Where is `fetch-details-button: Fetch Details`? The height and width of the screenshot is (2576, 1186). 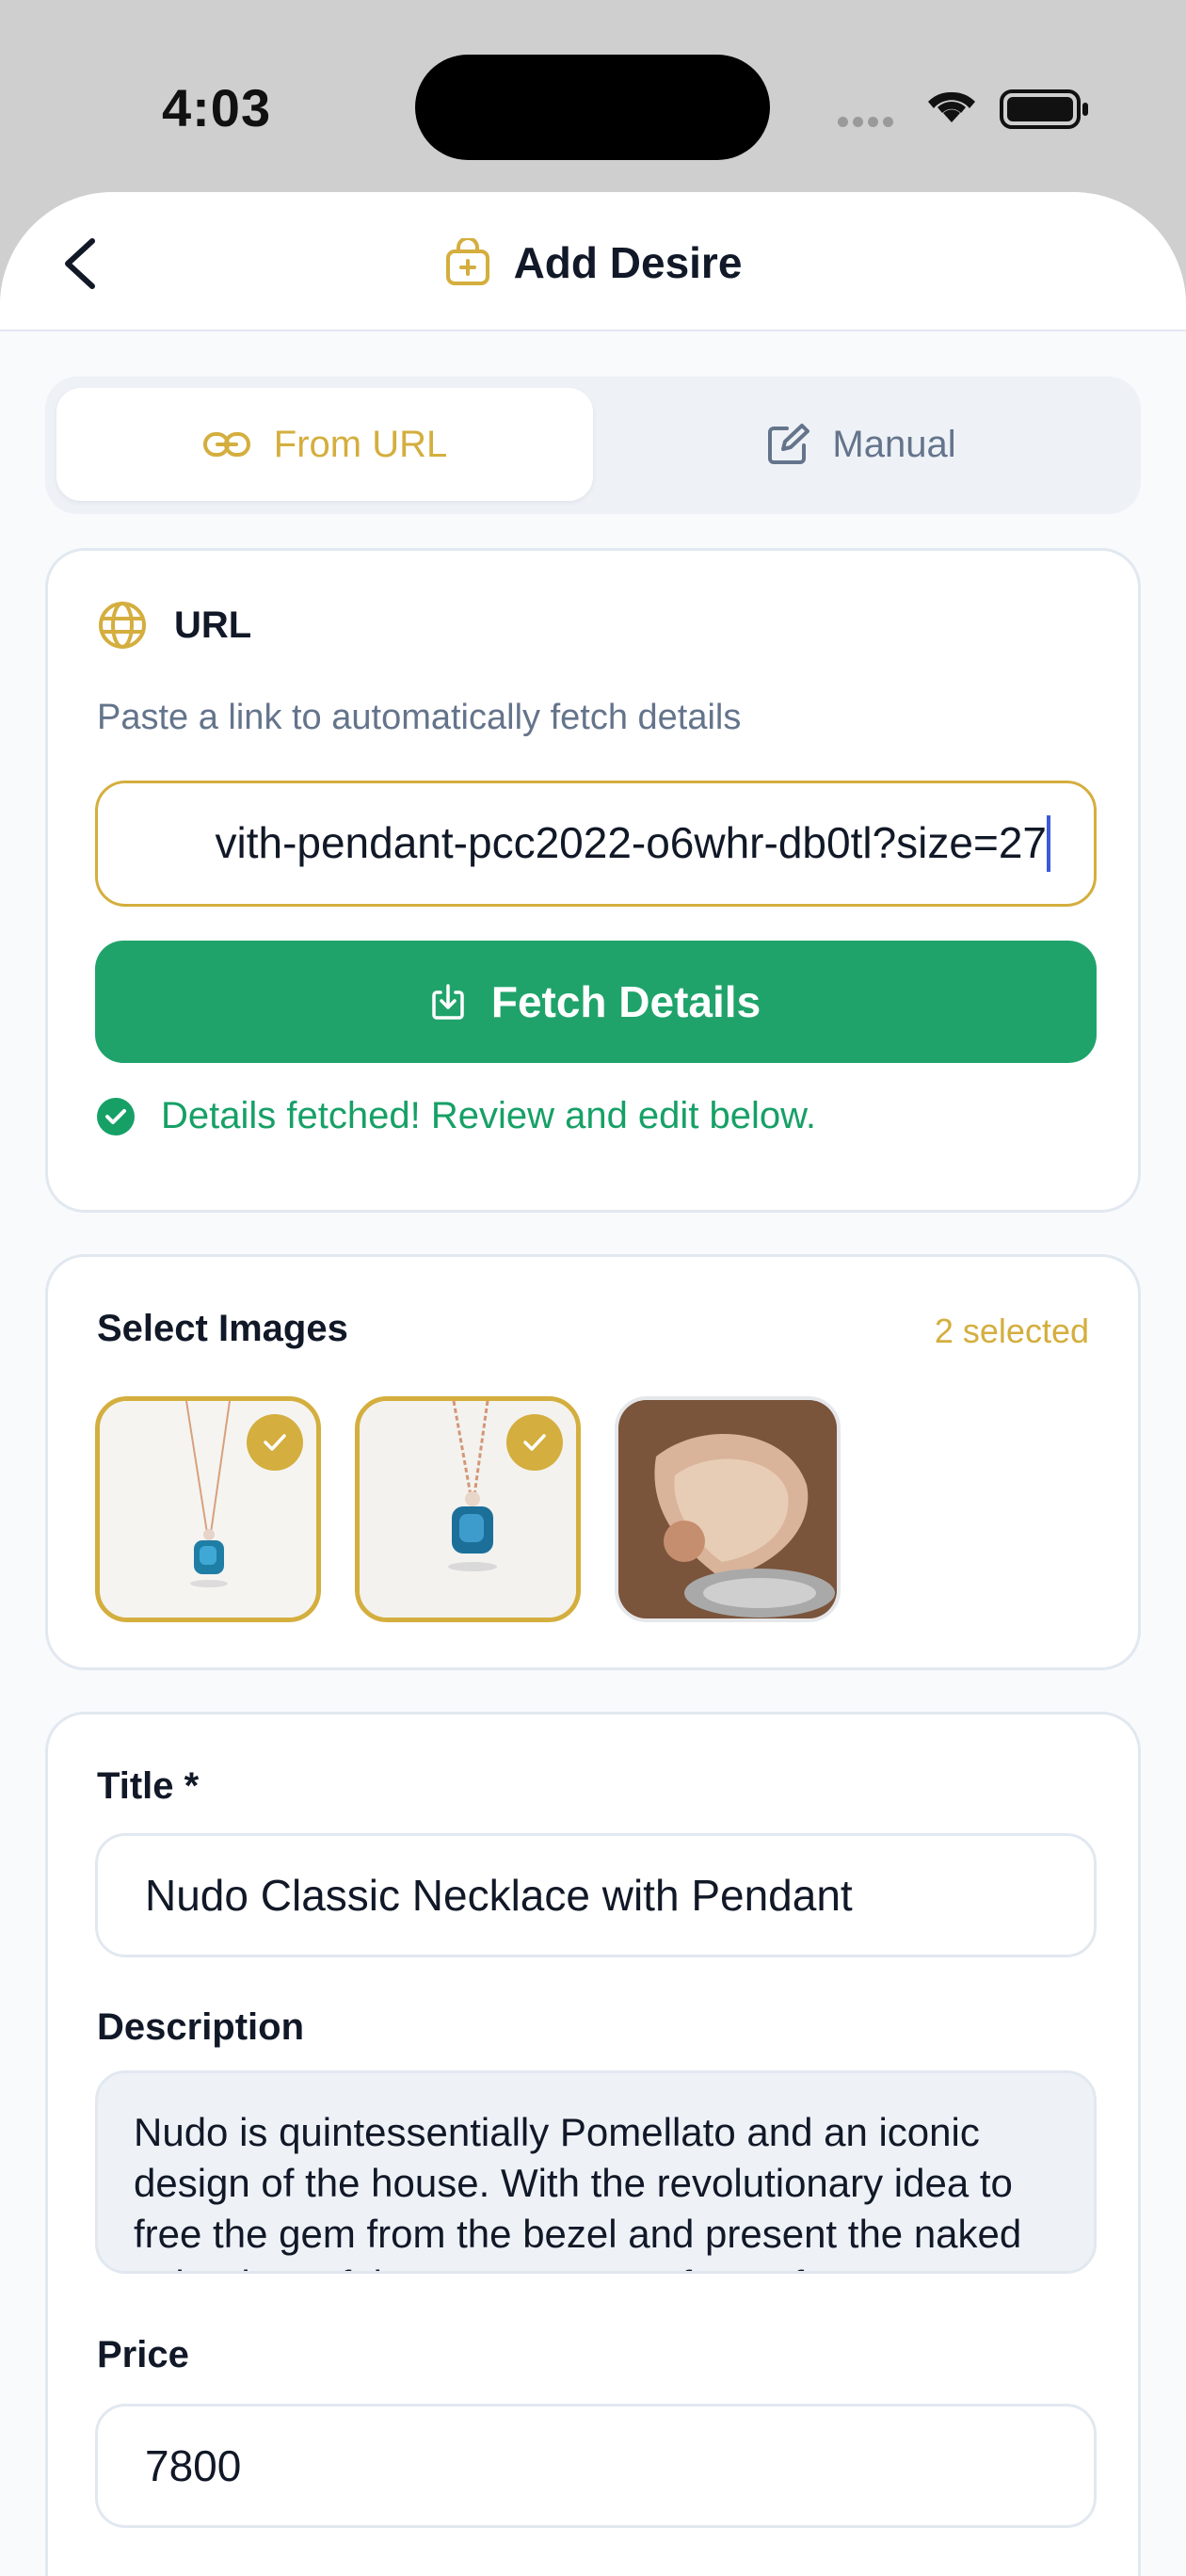
fetch-details-button: Fetch Details is located at coordinates (596, 1002).